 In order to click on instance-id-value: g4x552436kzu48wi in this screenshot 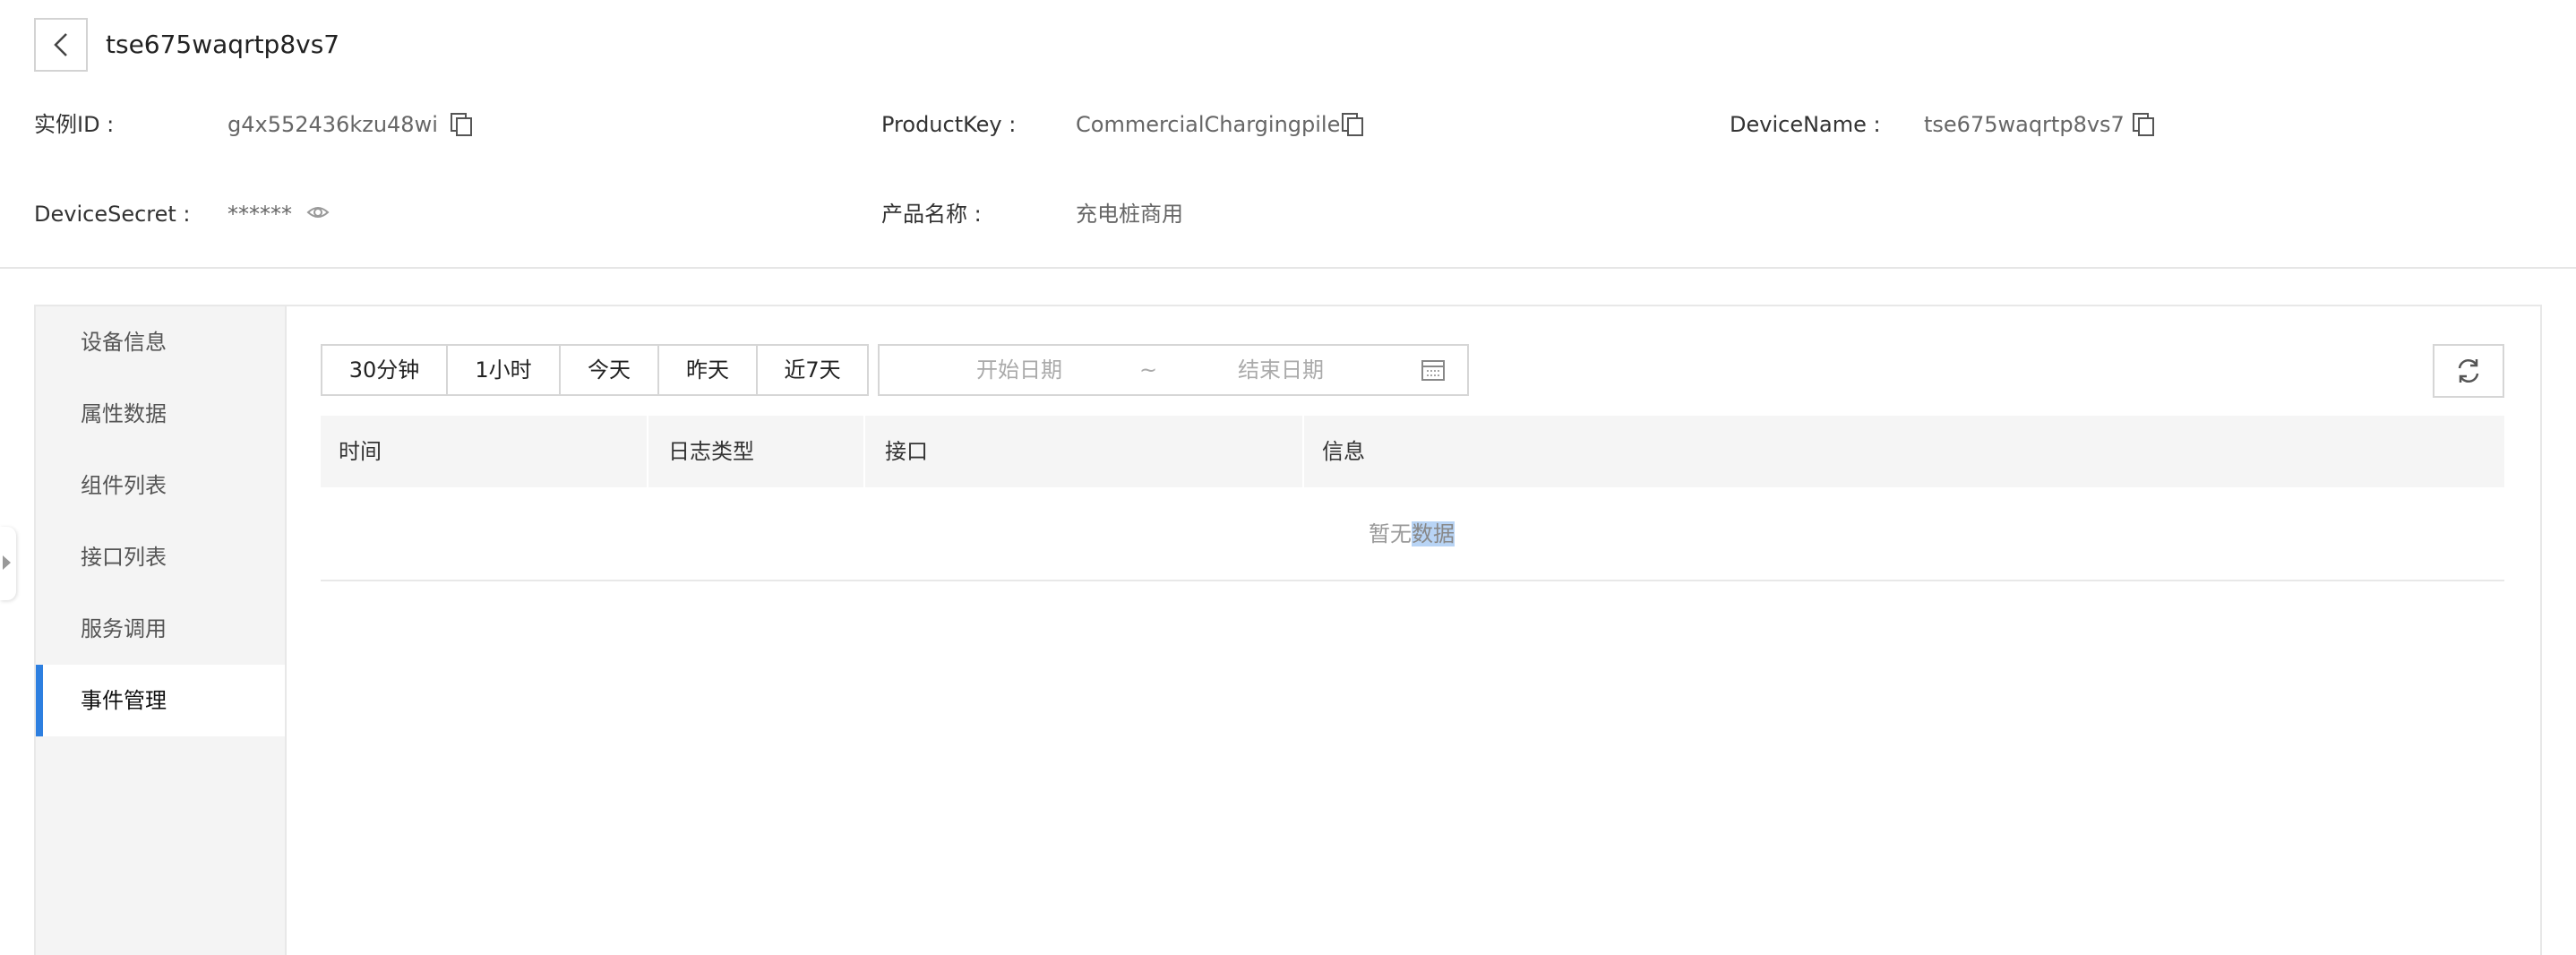, I will do `click(333, 124)`.